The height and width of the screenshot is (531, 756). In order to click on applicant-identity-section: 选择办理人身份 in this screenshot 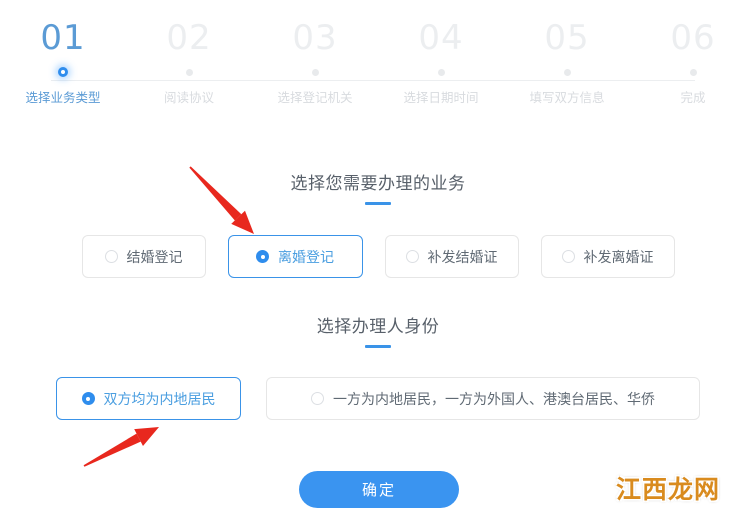, I will do `click(378, 331)`.